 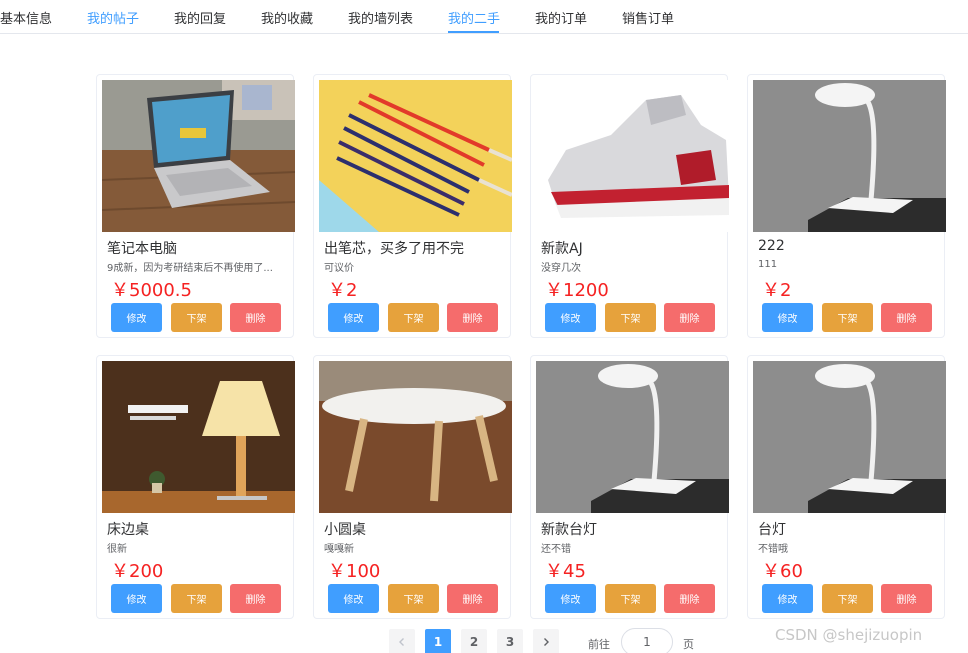 What do you see at coordinates (849, 635) in the screenshot?
I see `watermark: CSDN @shejizuopin` at bounding box center [849, 635].